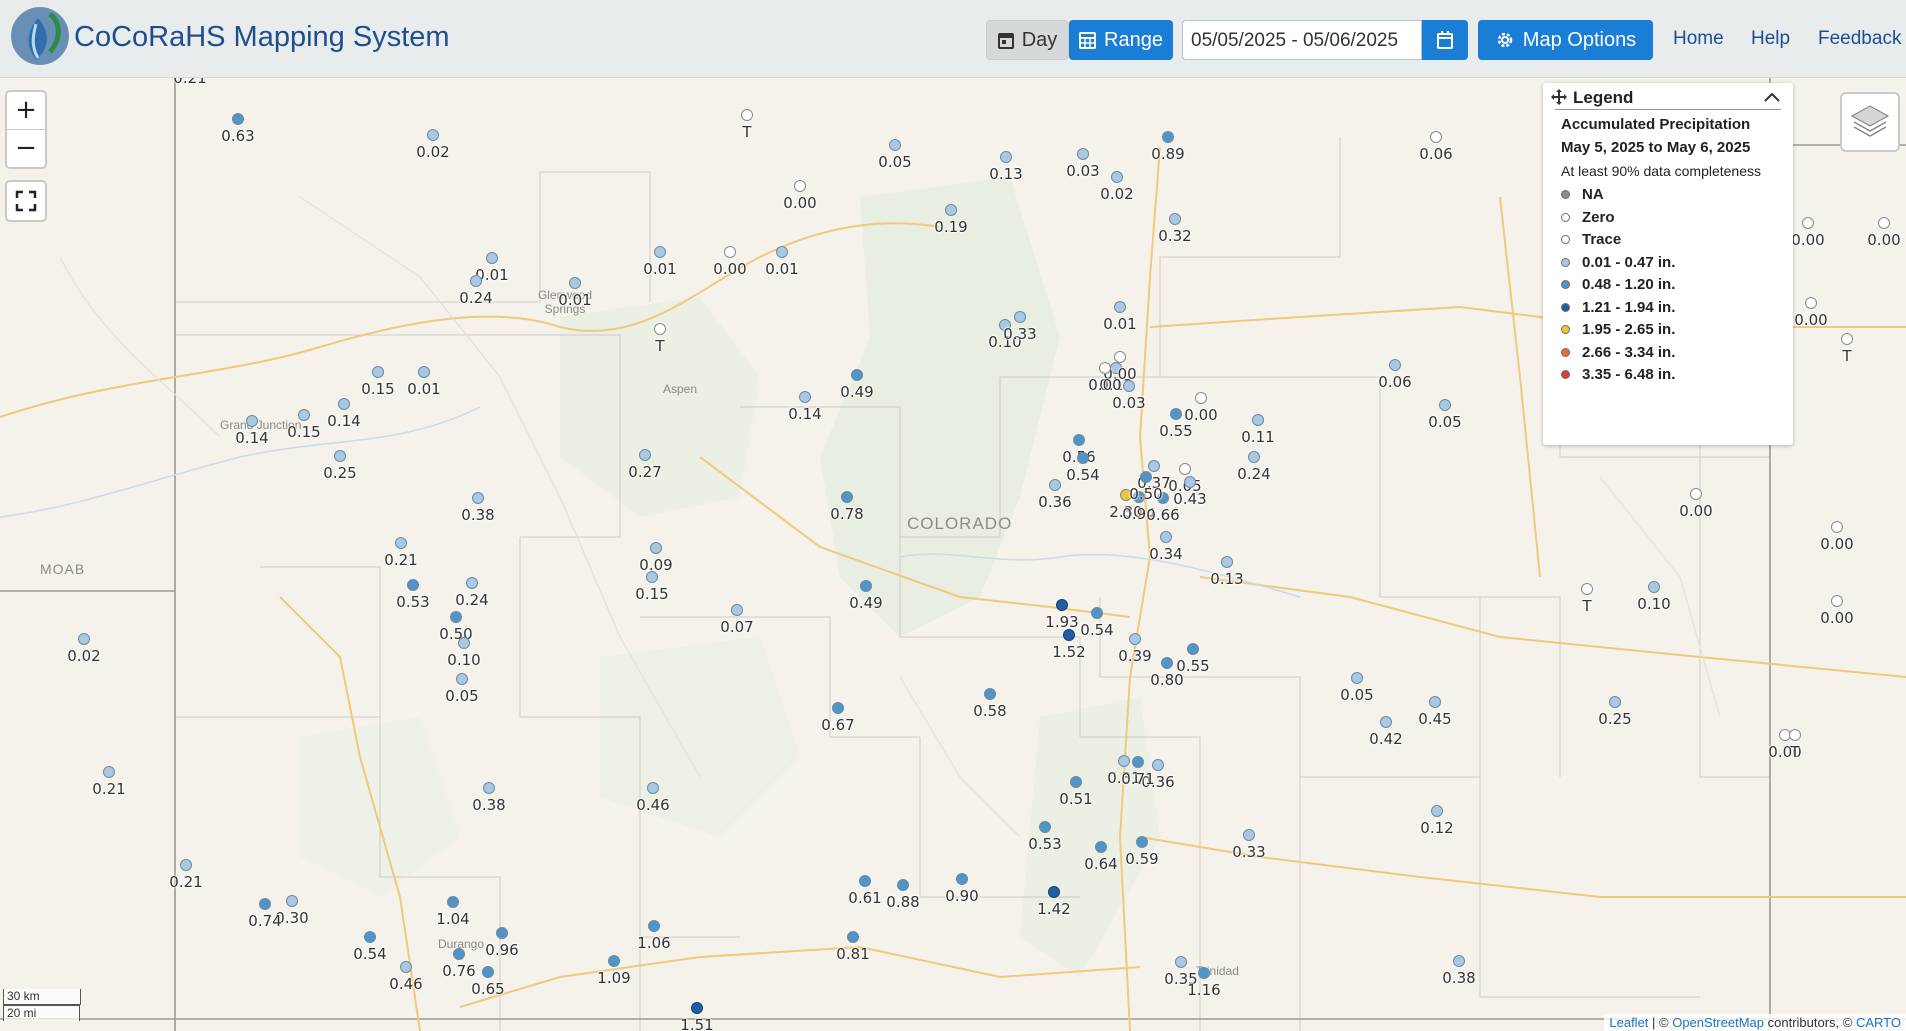  I want to click on cocorahs-logo, so click(40, 36).